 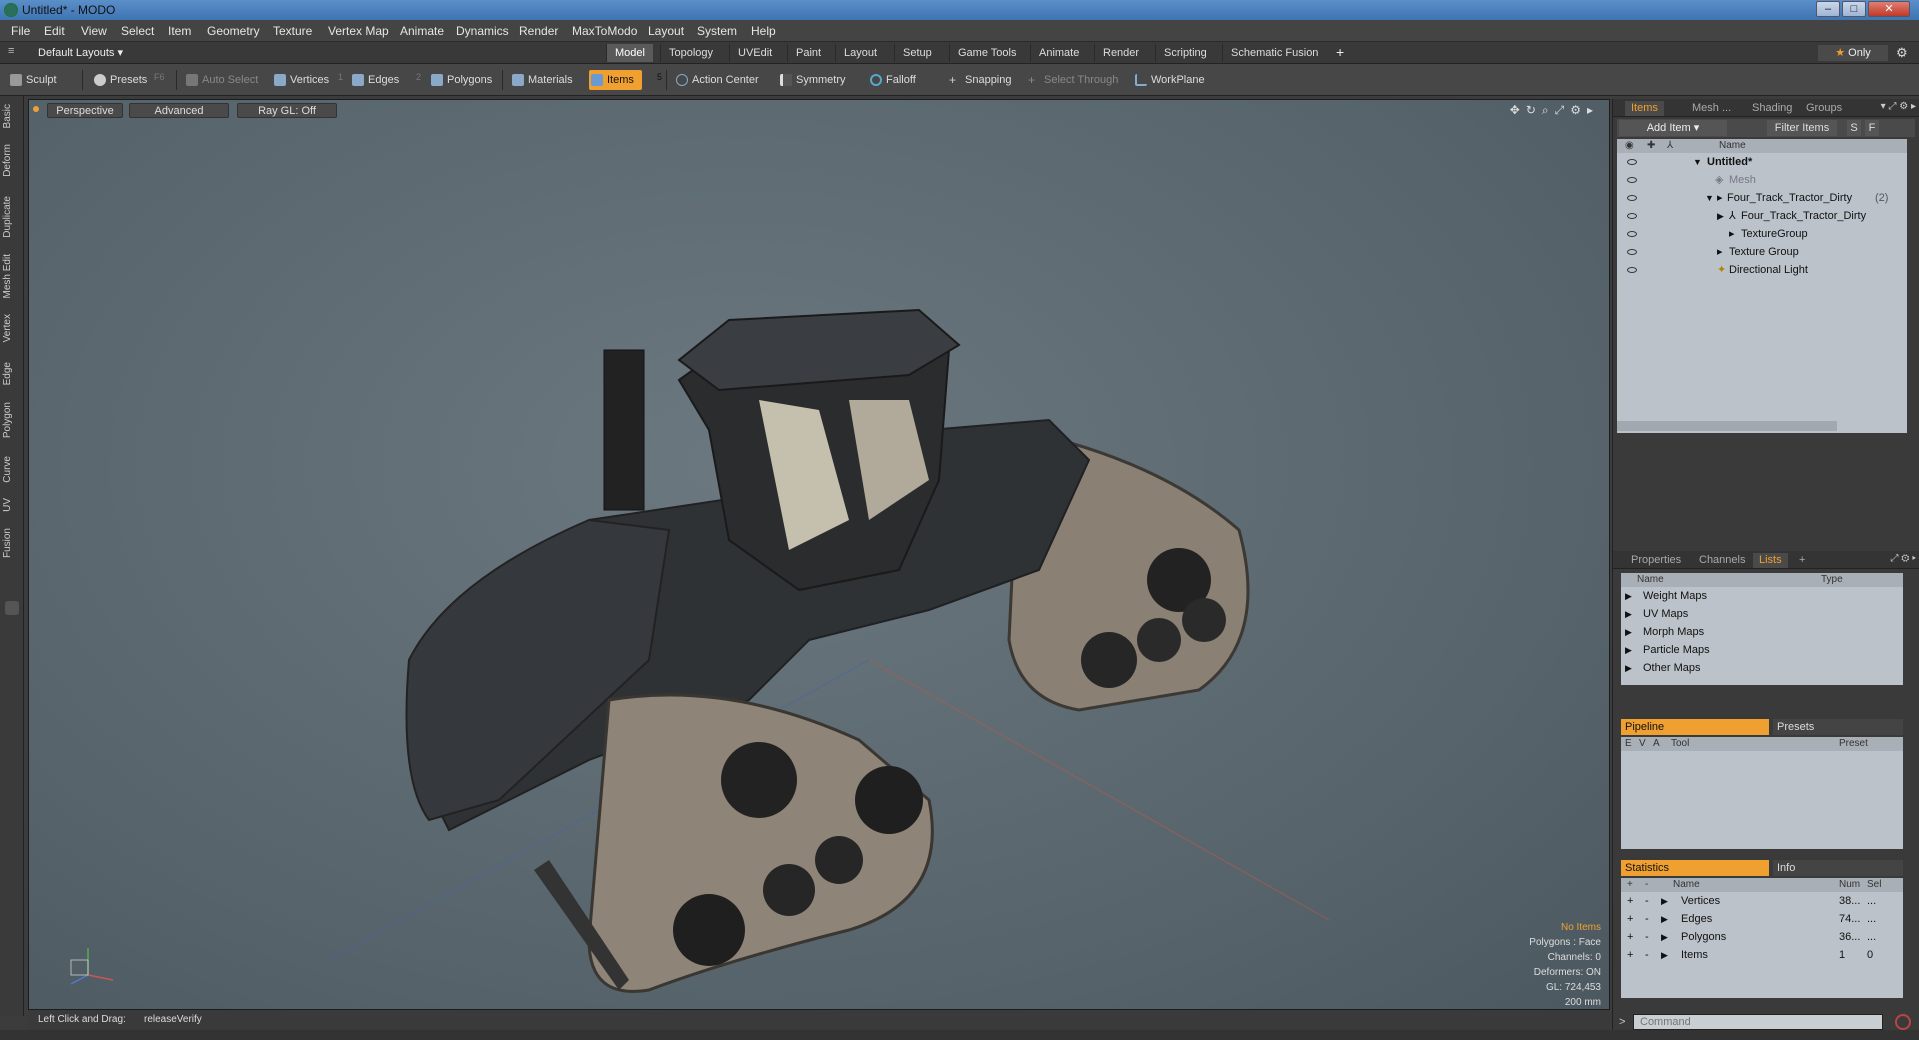 What do you see at coordinates (54, 31) in the screenshot?
I see `menu-edit: Edit` at bounding box center [54, 31].